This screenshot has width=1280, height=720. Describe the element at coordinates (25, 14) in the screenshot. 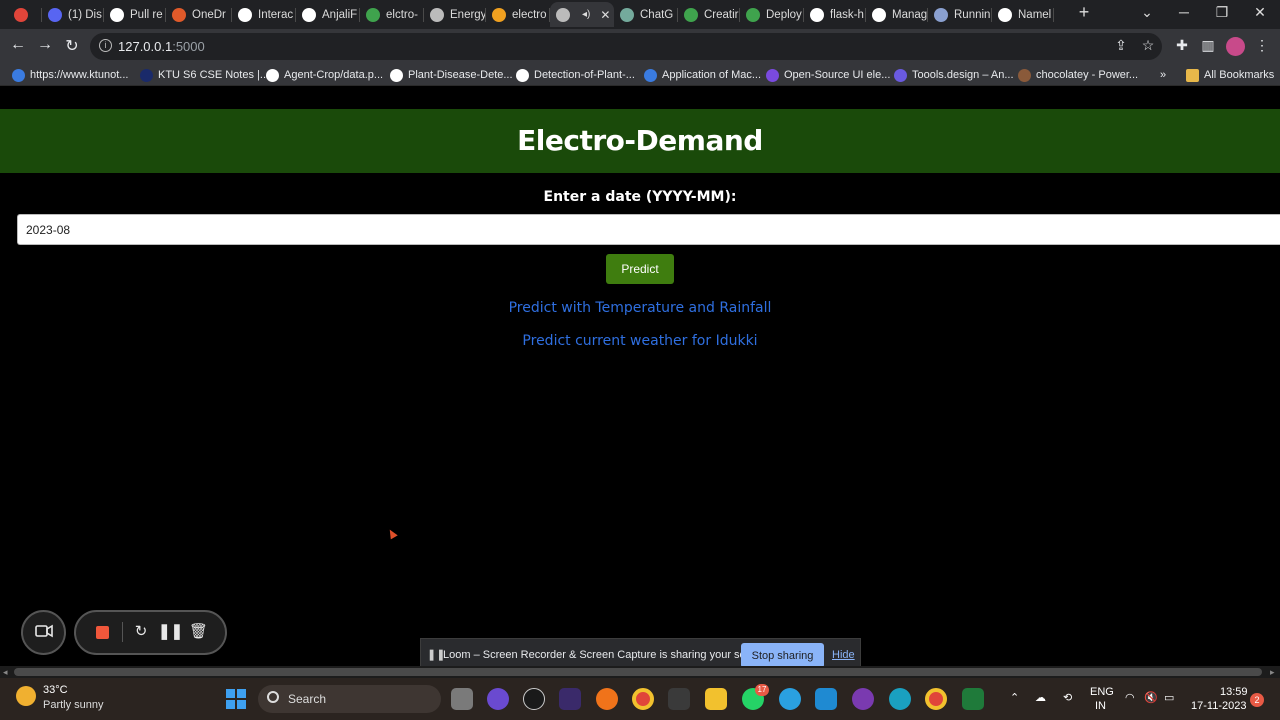

I see `browser-tab` at that location.